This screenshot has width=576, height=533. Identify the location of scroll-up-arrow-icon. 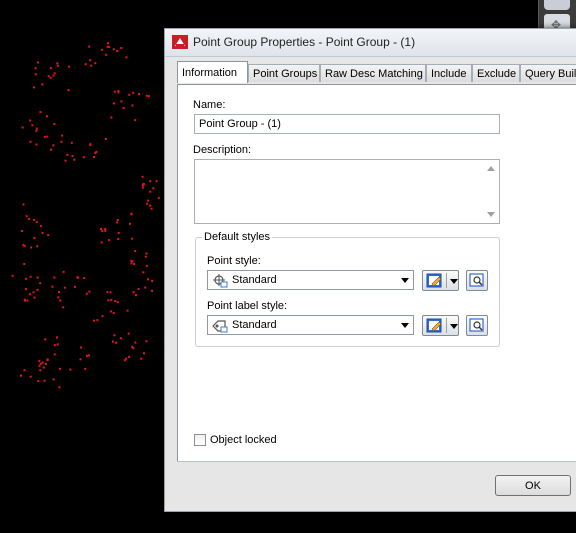
(491, 168).